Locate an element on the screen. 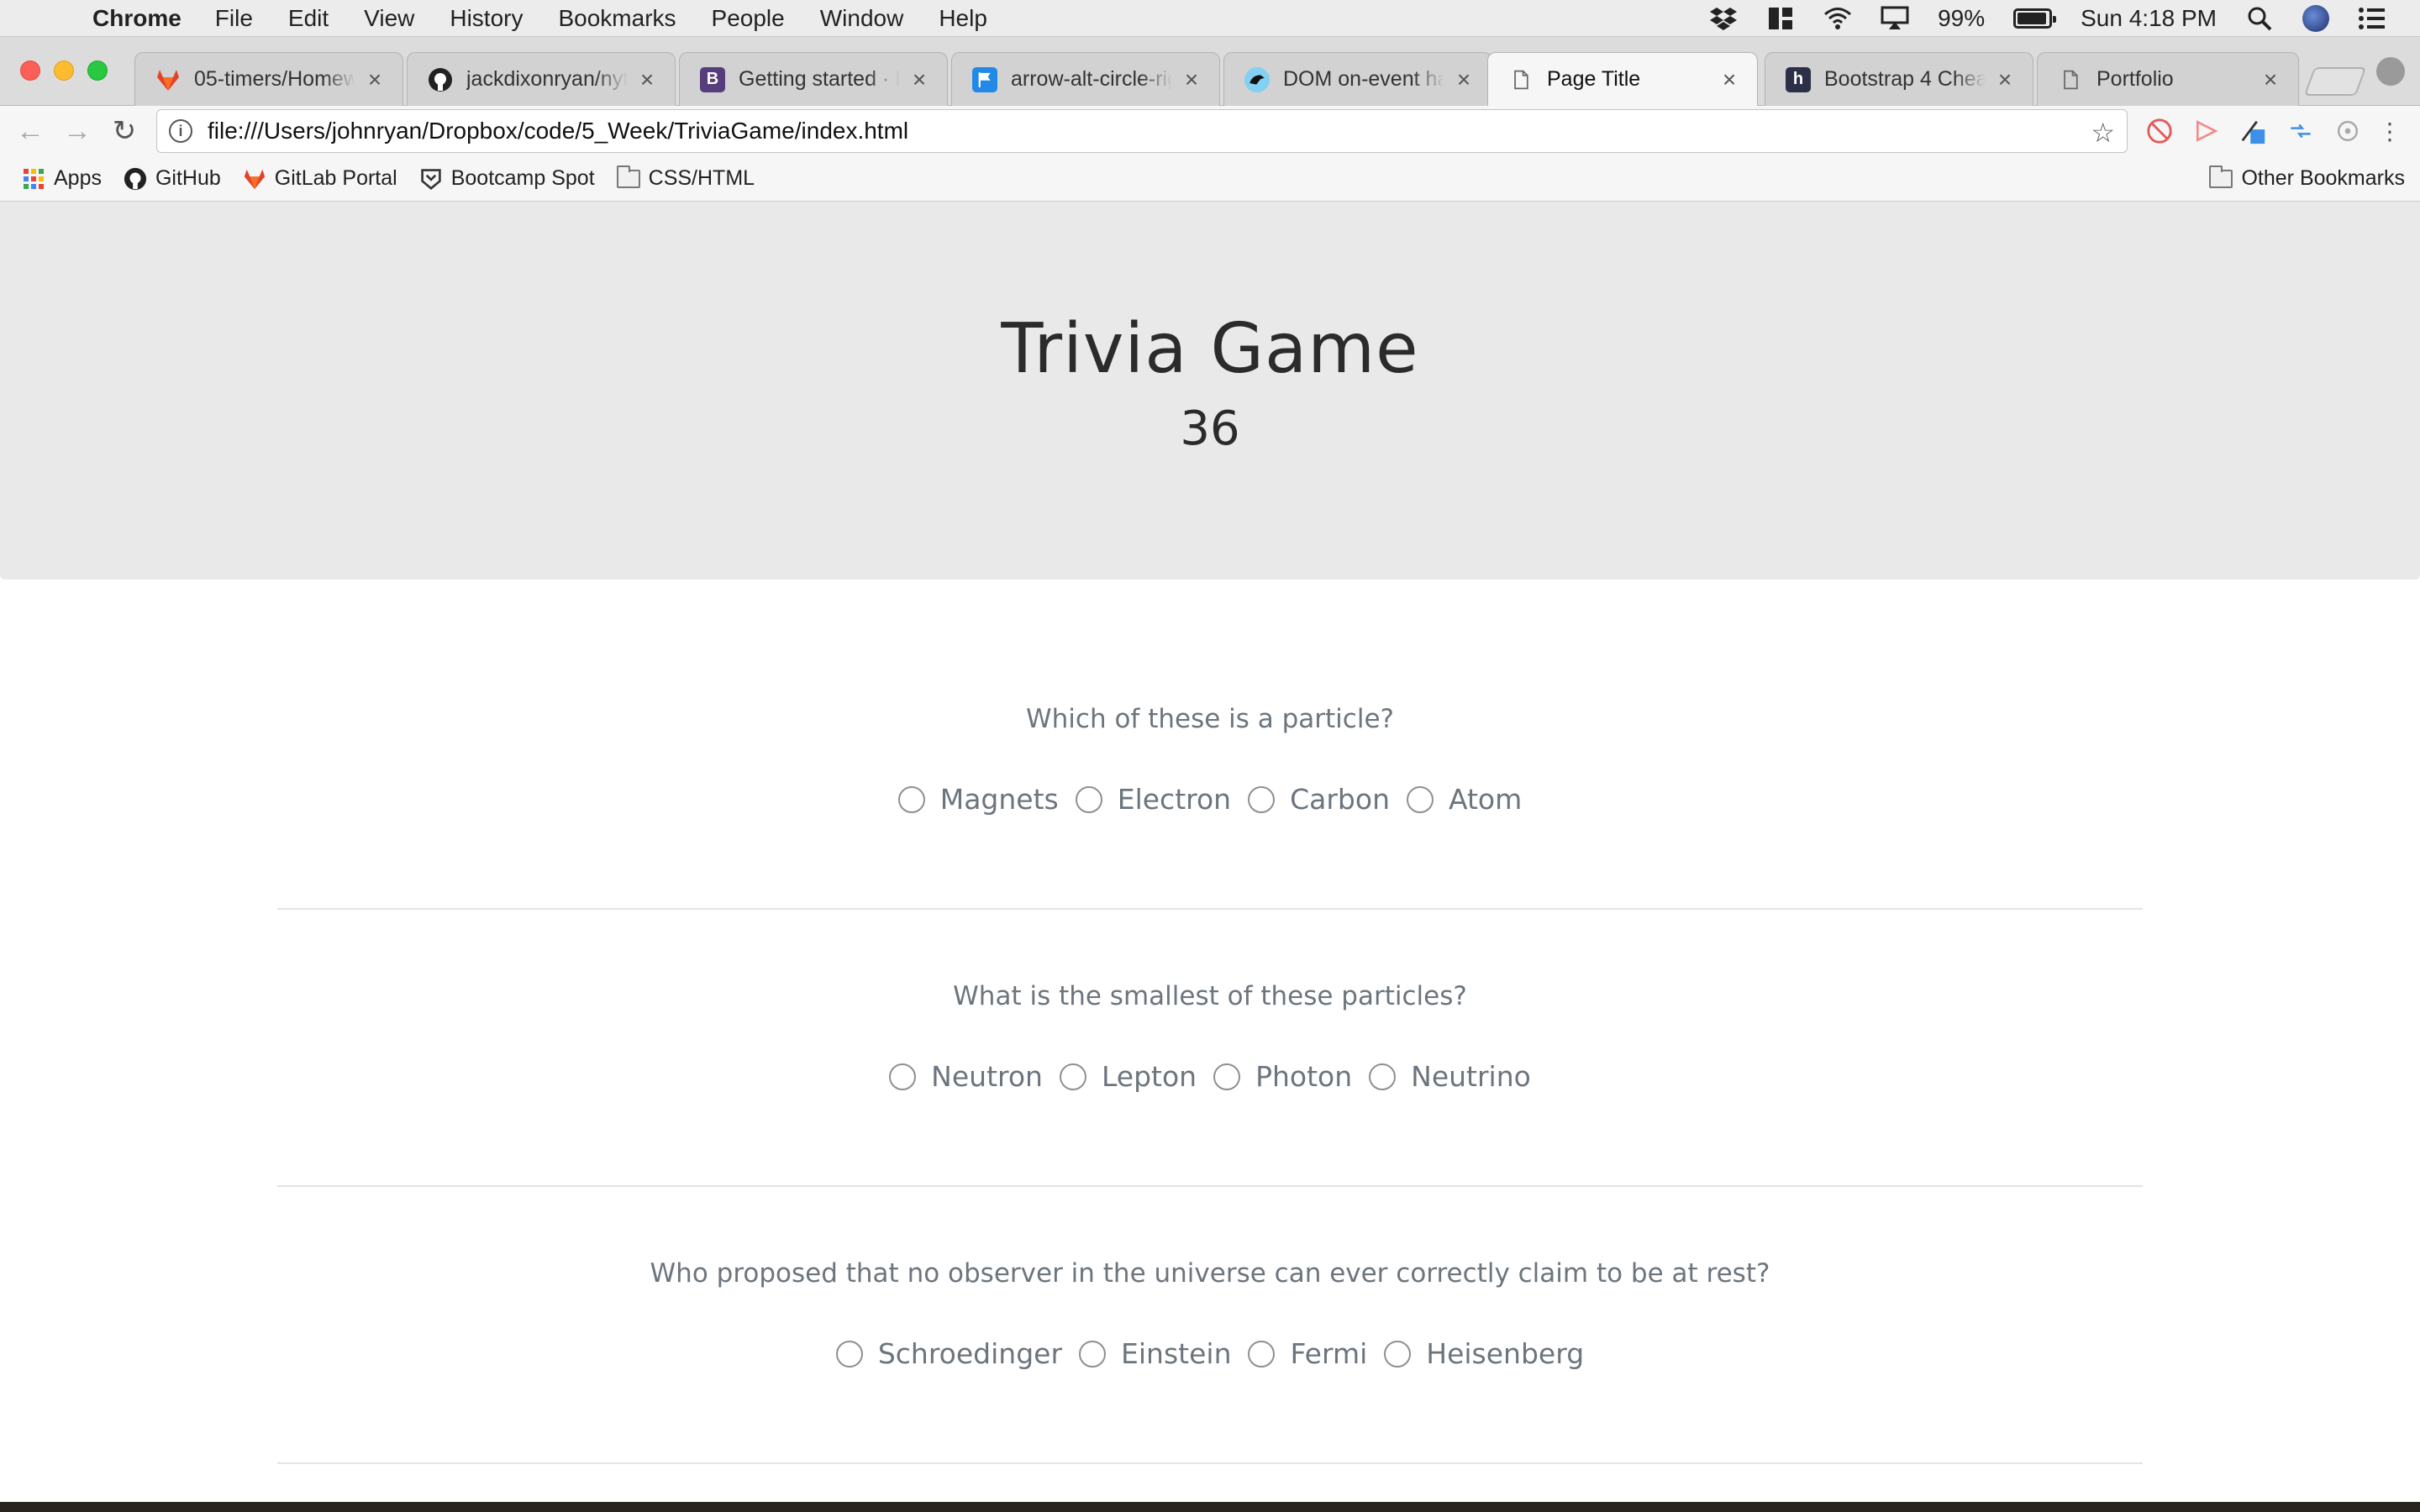  notification-center-icon is located at coordinates (2372, 18).